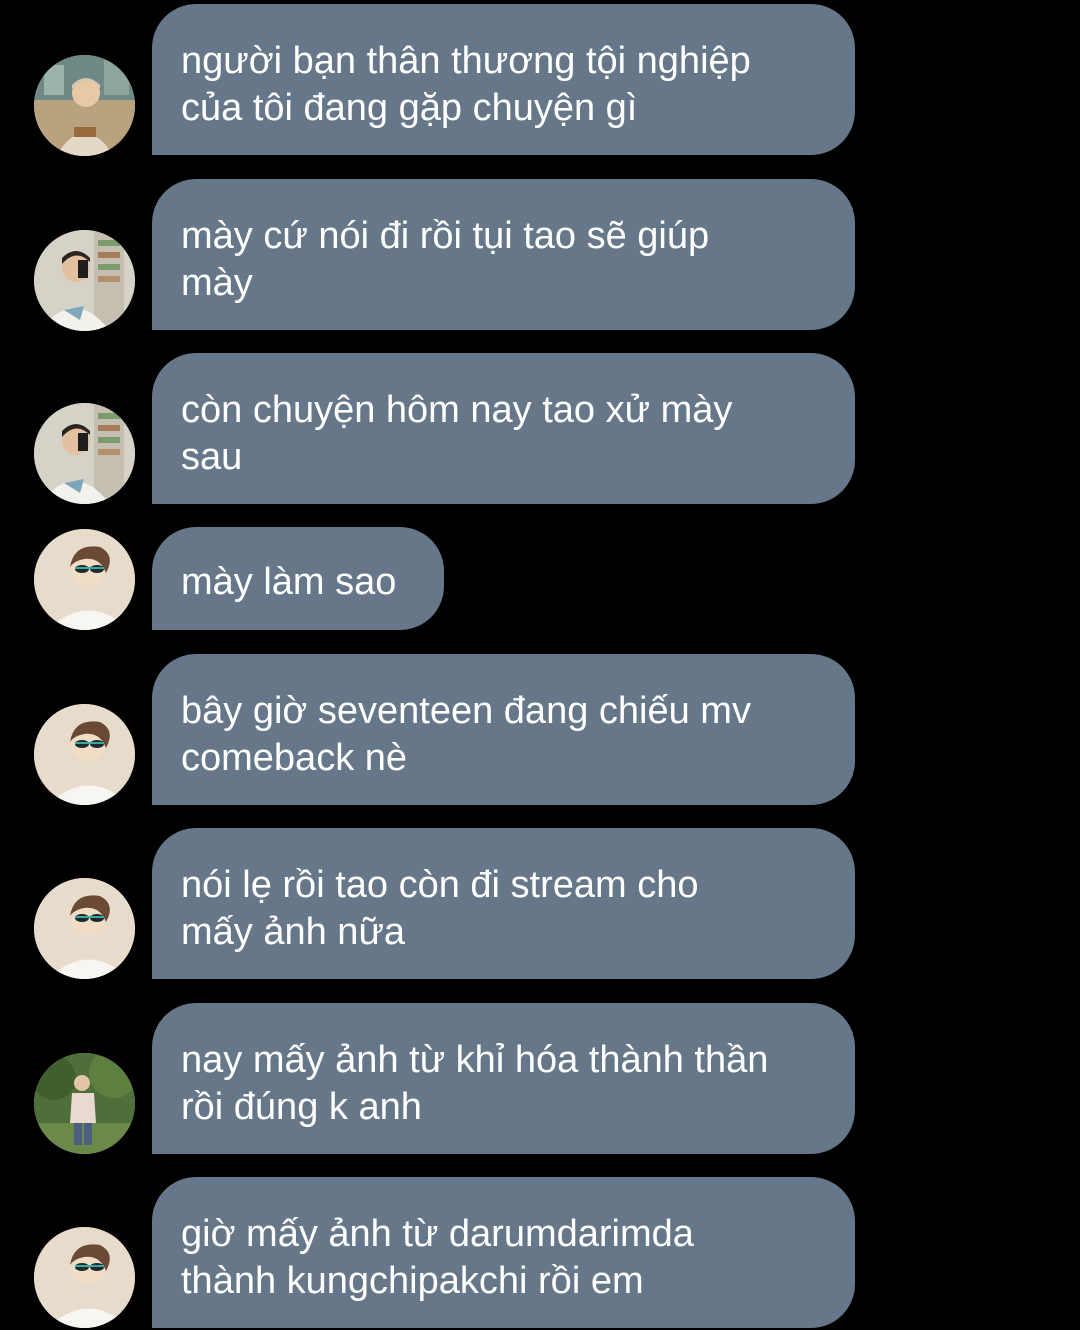 The width and height of the screenshot is (1080, 1330). I want to click on avatar-cafe-icon, so click(84, 105).